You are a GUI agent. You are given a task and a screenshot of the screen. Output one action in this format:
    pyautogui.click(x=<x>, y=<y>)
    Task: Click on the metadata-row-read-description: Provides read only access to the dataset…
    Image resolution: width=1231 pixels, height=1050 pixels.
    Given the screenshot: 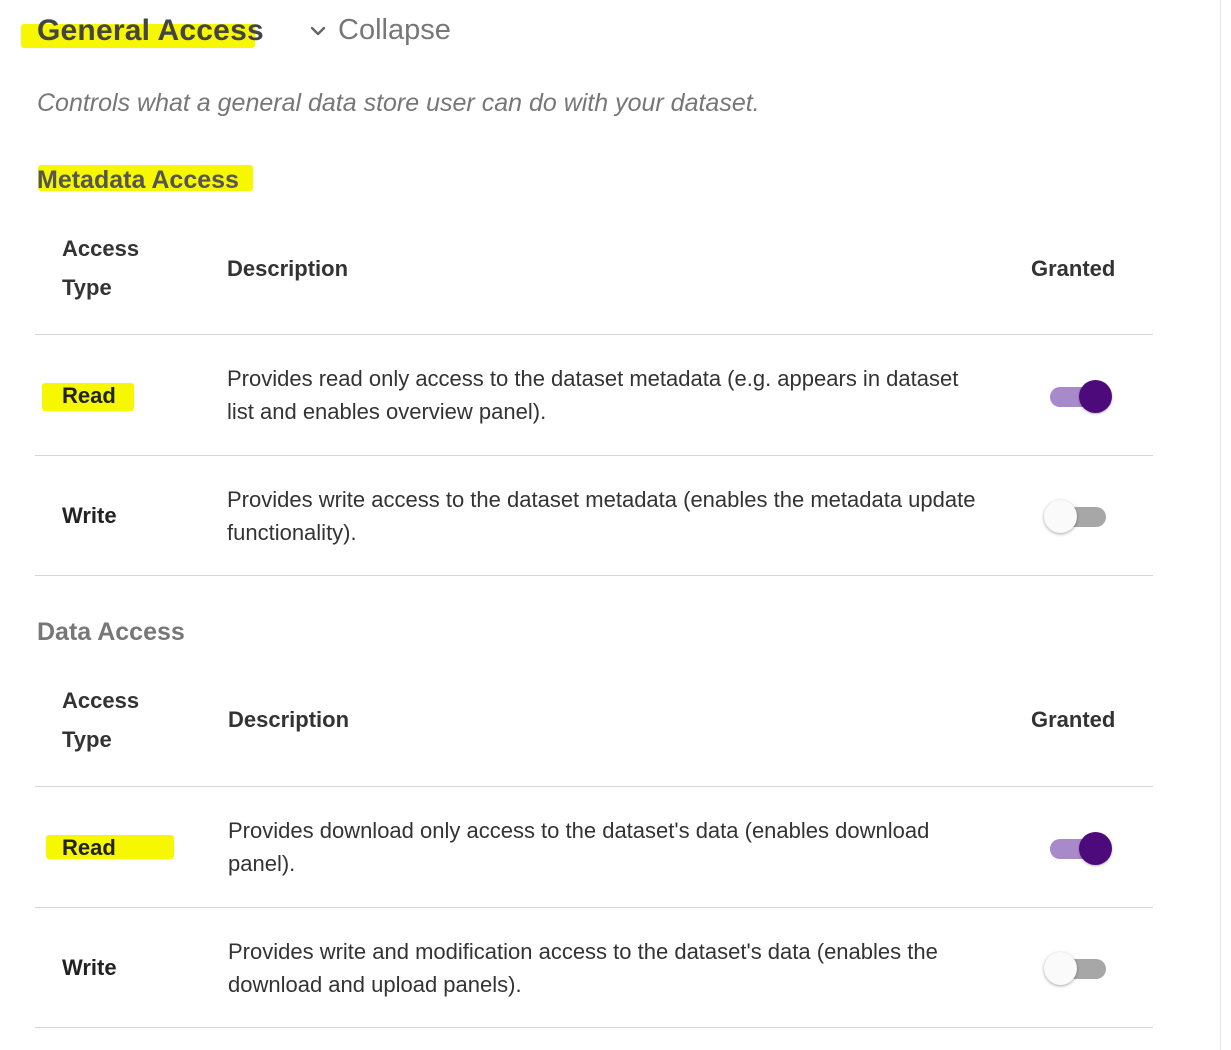 What is the action you would take?
    pyautogui.click(x=593, y=395)
    